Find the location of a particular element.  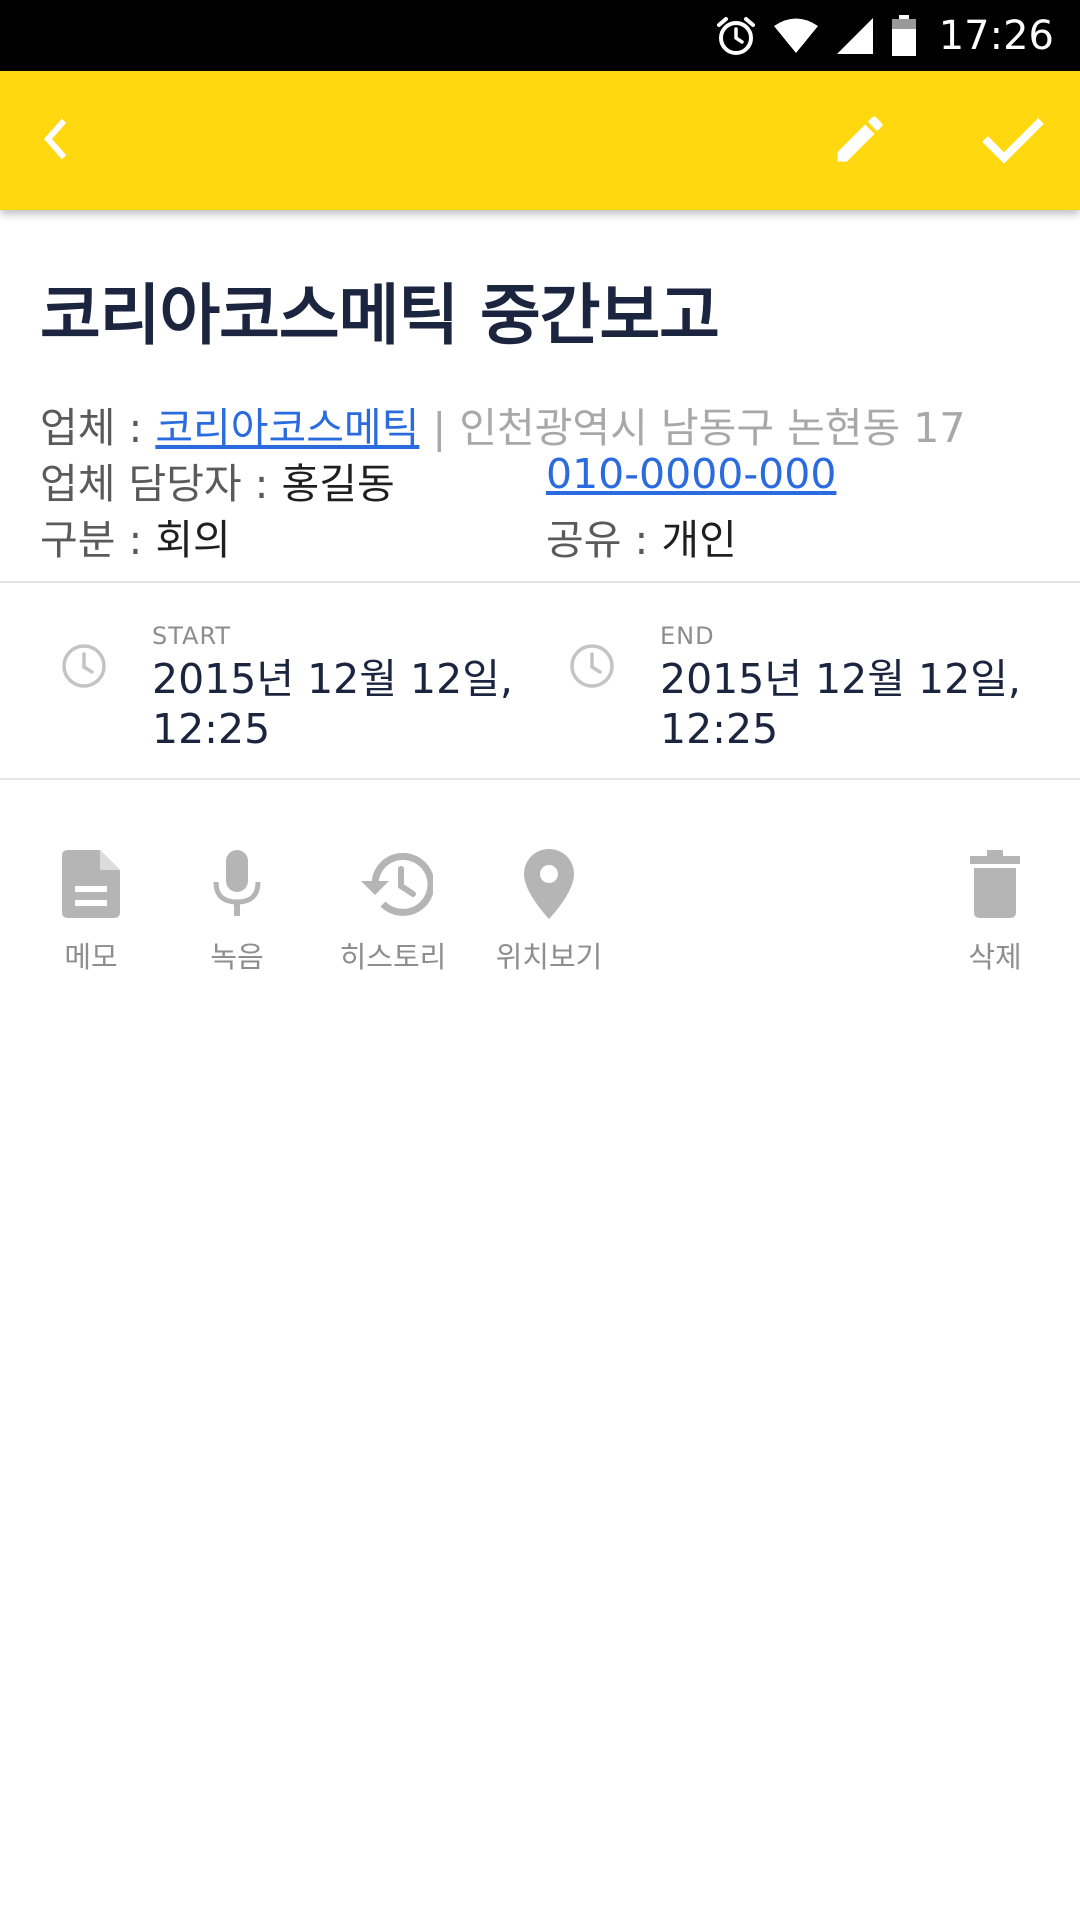

company-address: 인천광역시 남동구 논현동 17 is located at coordinates (712, 428).